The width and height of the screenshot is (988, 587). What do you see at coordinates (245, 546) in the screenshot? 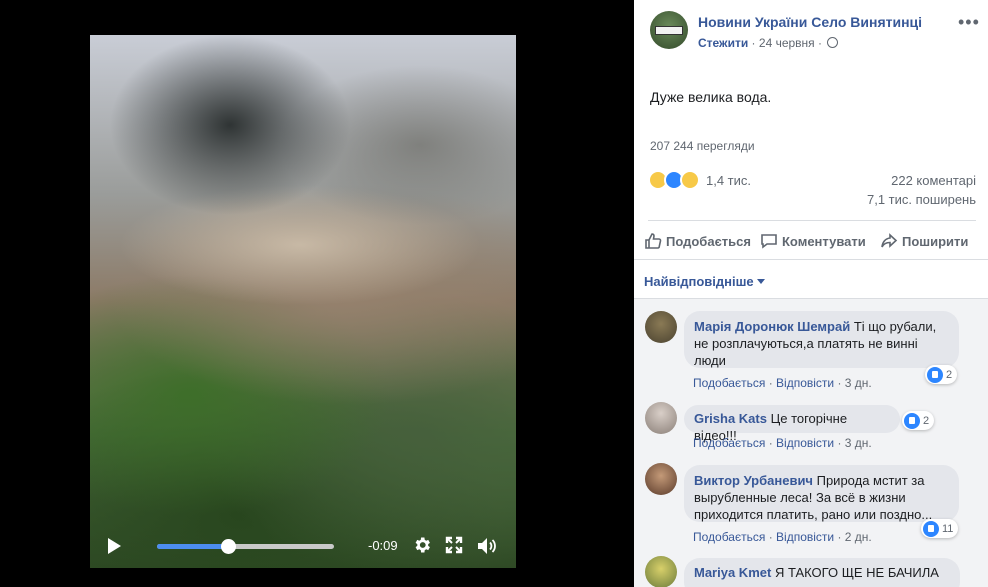
I see `progress-bar` at bounding box center [245, 546].